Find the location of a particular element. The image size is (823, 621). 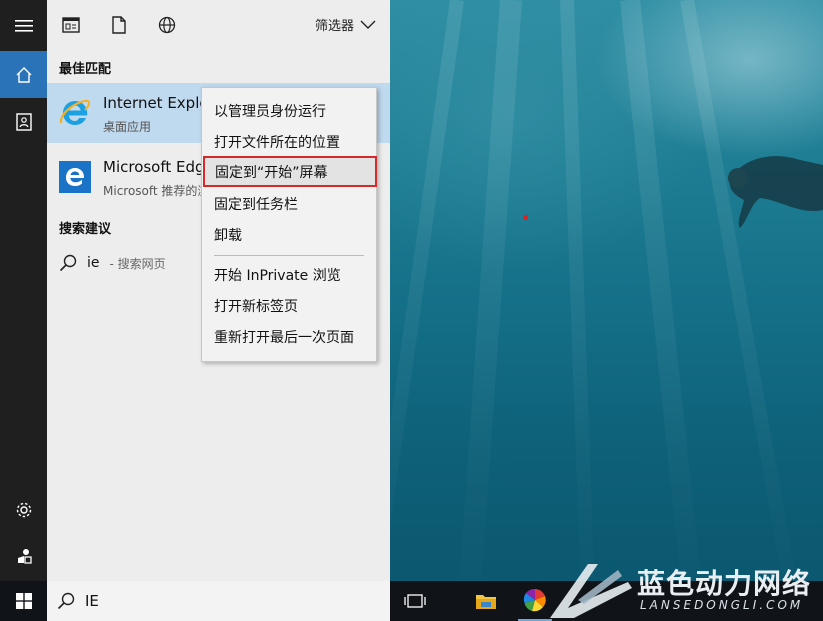

apps-scope-button is located at coordinates (71, 25).